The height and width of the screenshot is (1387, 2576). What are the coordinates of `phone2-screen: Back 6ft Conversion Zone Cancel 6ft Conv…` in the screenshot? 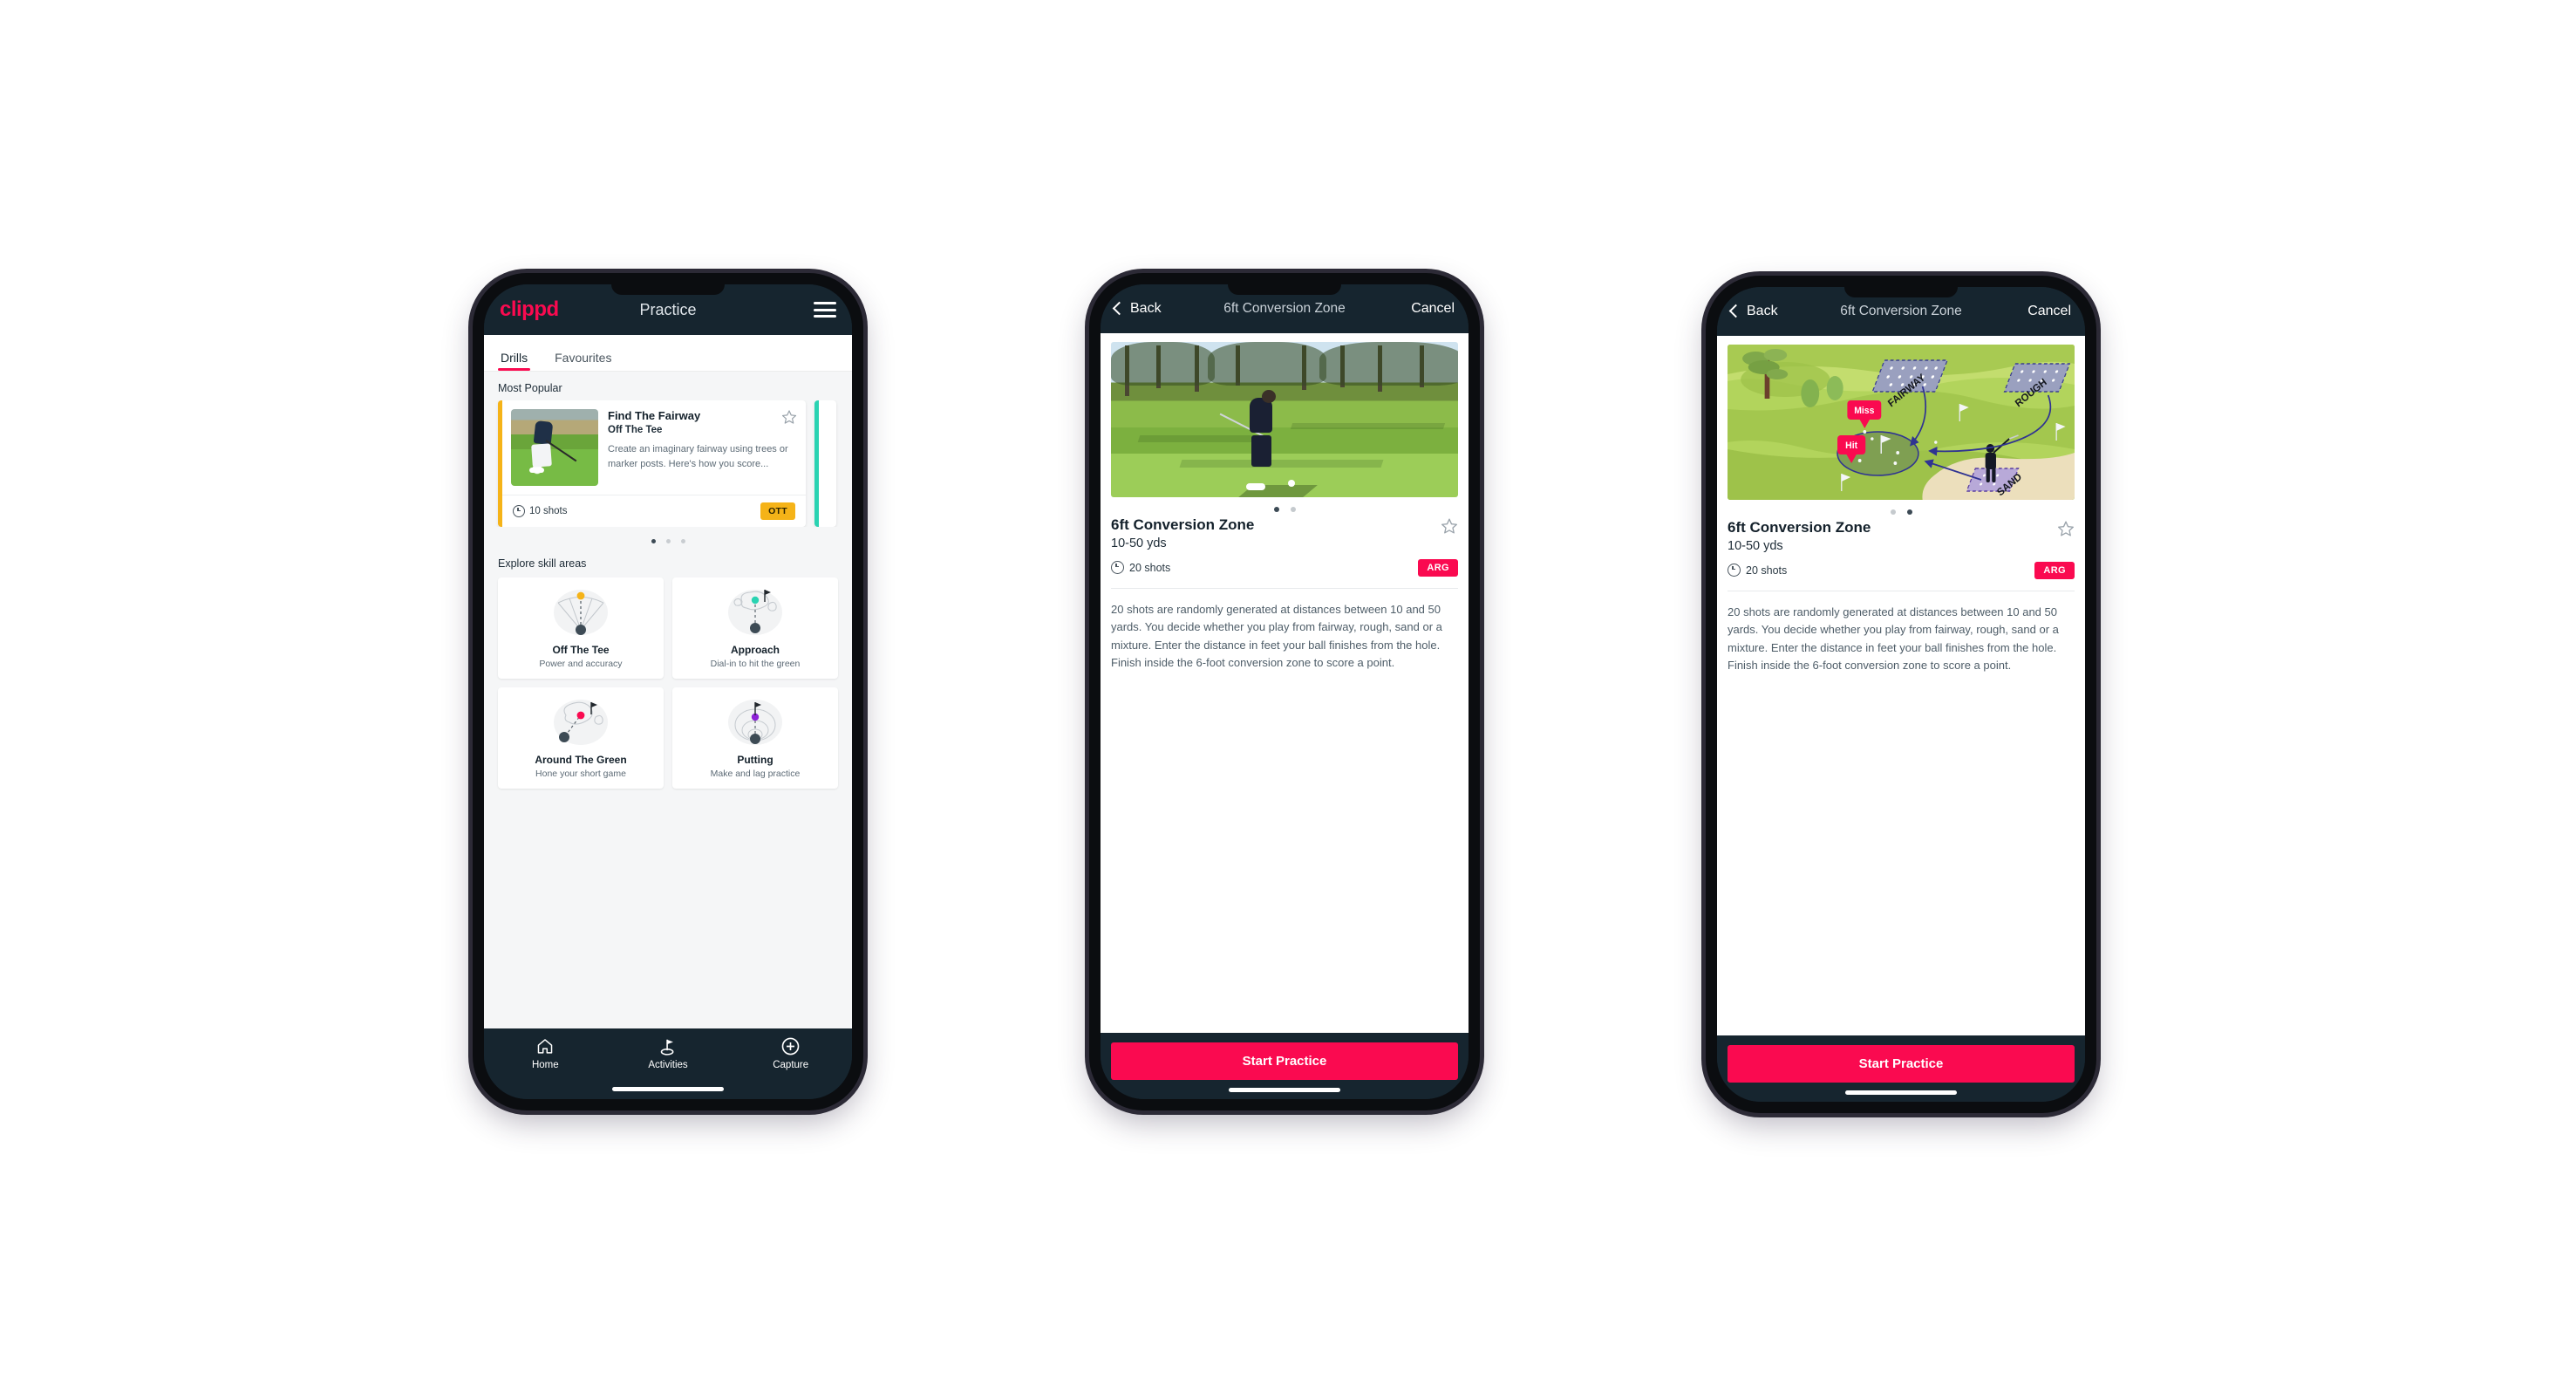 It's located at (1285, 692).